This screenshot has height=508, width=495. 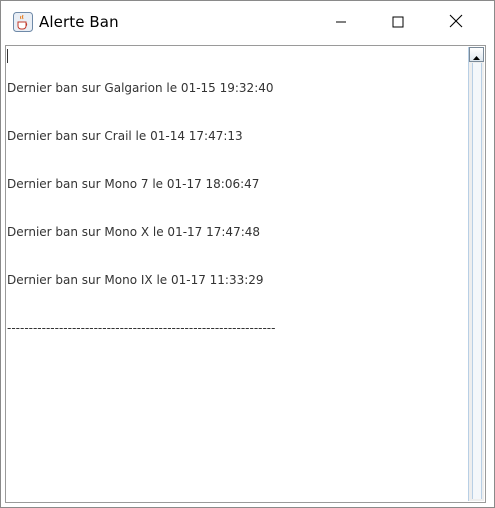 I want to click on log-line: Dernier ban sur Mono X le 01-17 17:47:48, so click(x=134, y=232).